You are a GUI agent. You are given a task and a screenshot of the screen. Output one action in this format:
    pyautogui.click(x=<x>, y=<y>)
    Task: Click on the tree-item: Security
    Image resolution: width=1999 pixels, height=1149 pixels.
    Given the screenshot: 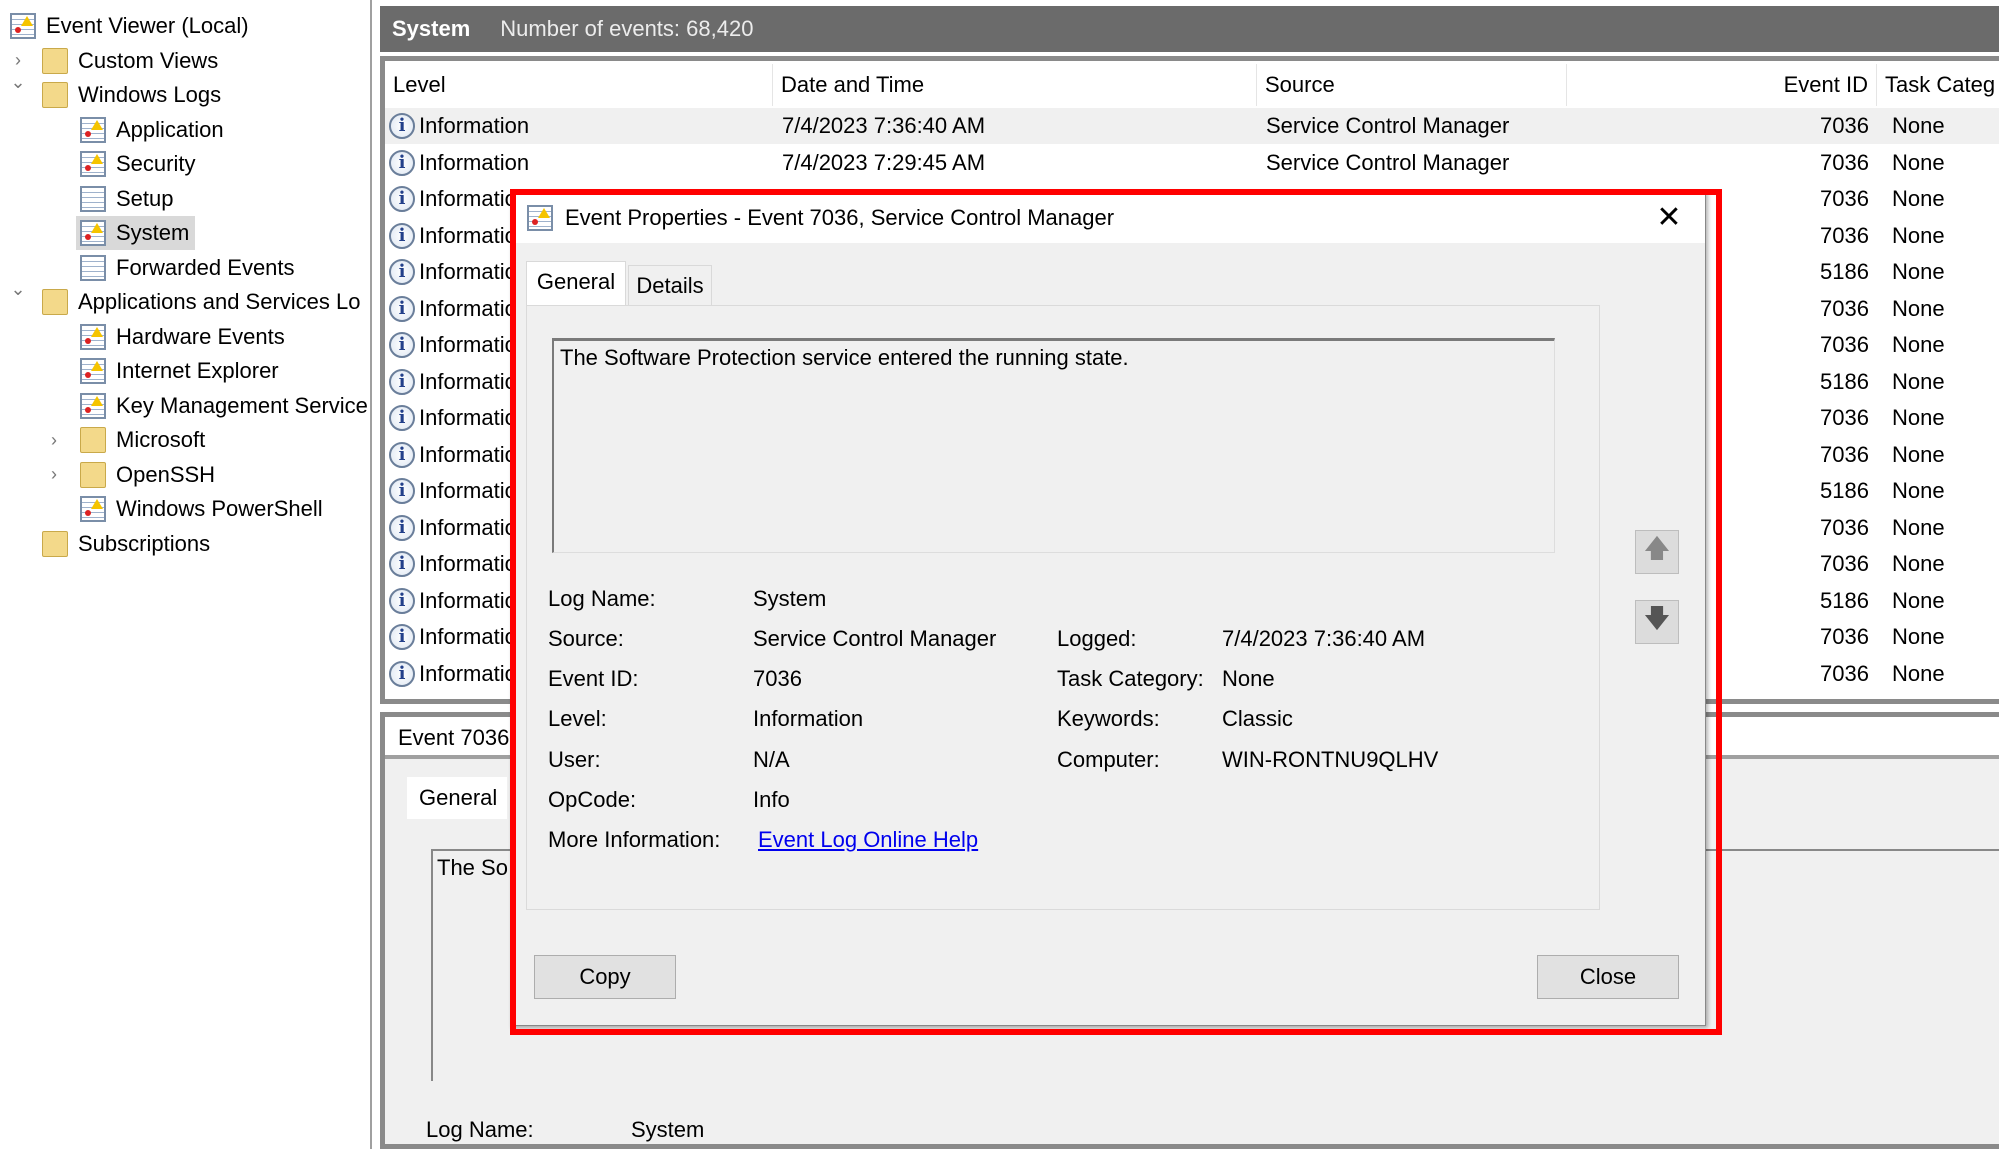 What is the action you would take?
    pyautogui.click(x=138, y=164)
    